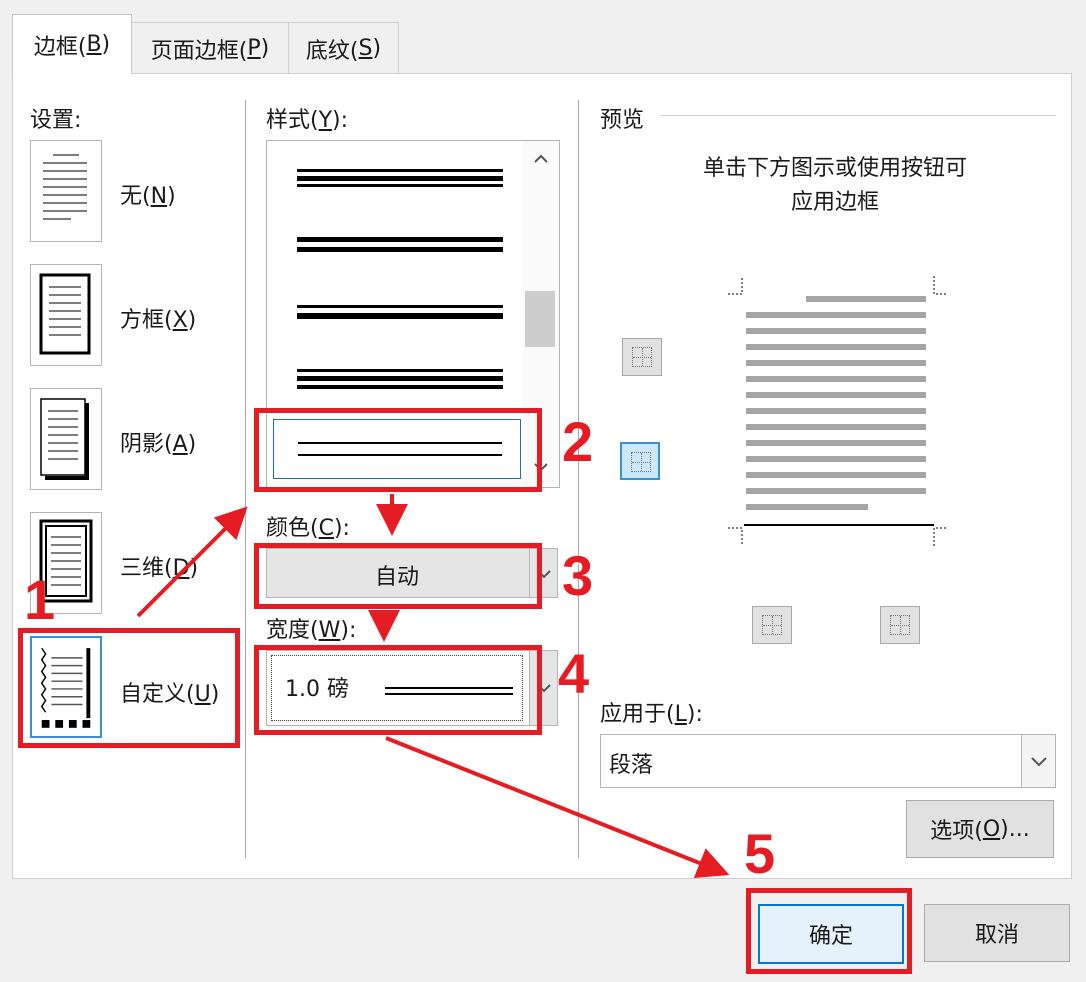 The image size is (1086, 982). I want to click on setting-accel: D, so click(181, 568).